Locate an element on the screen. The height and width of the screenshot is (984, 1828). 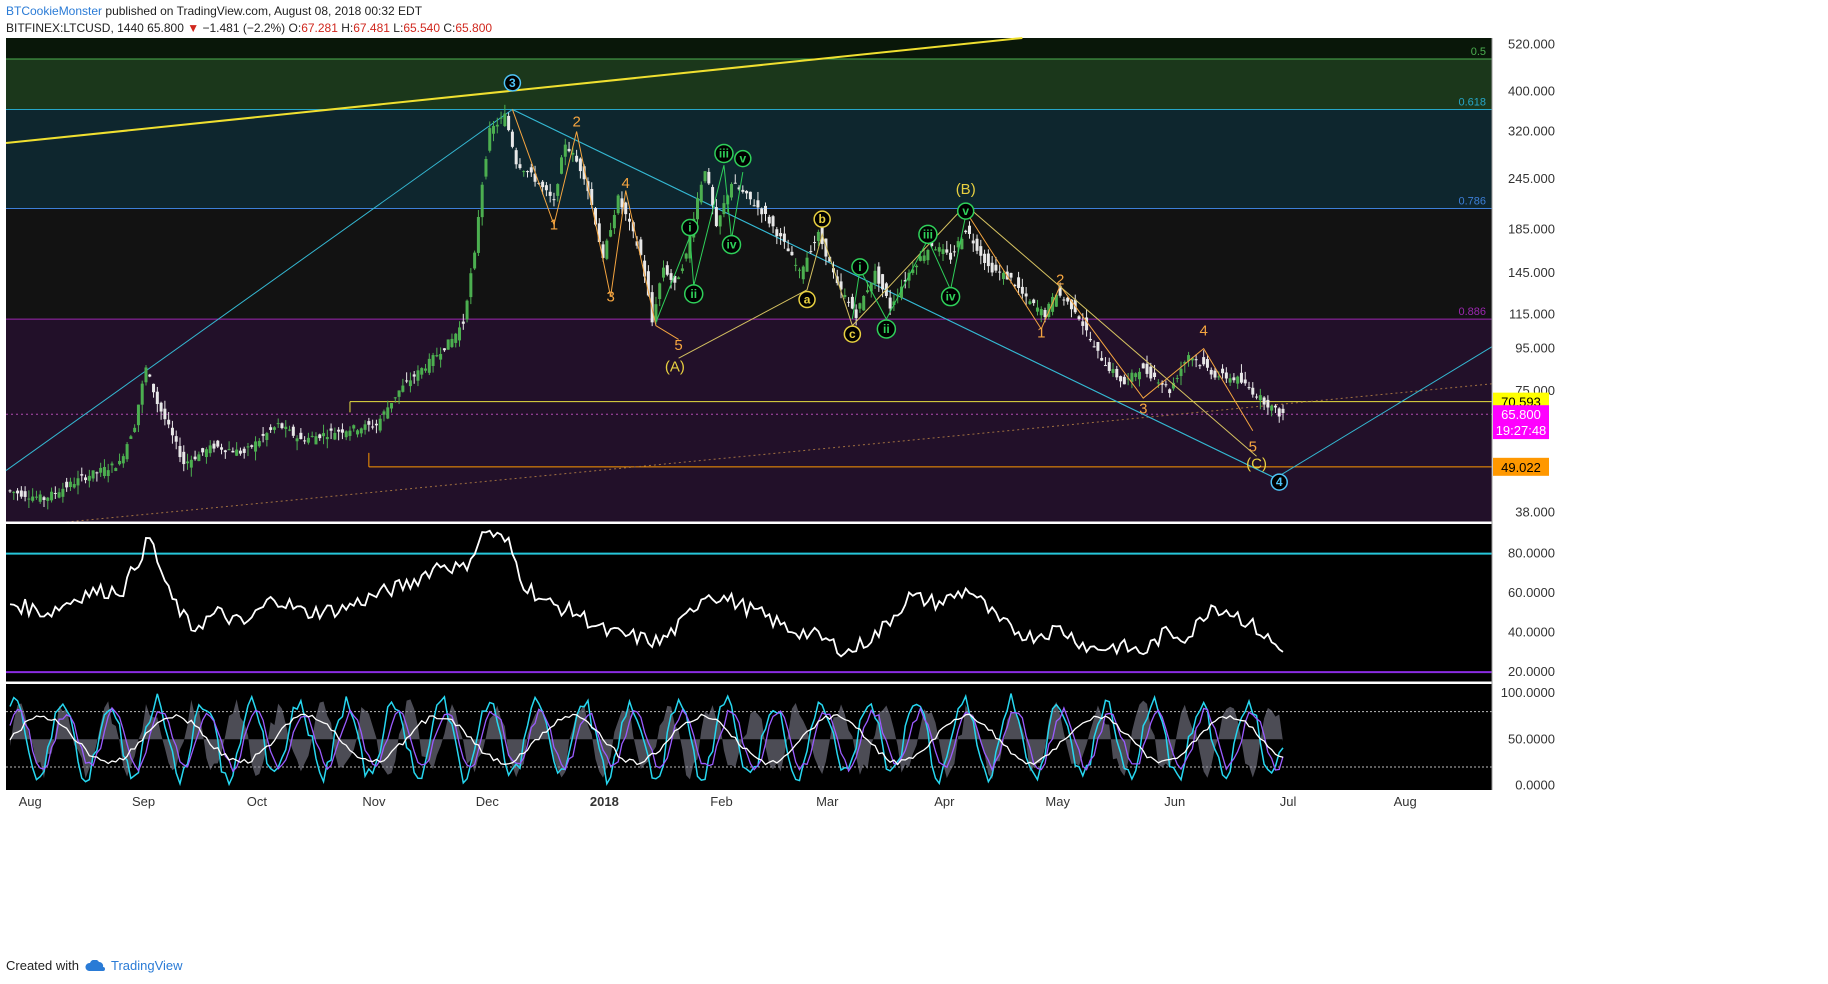
price-tag-label: 19:27:48 is located at coordinates (1521, 430).